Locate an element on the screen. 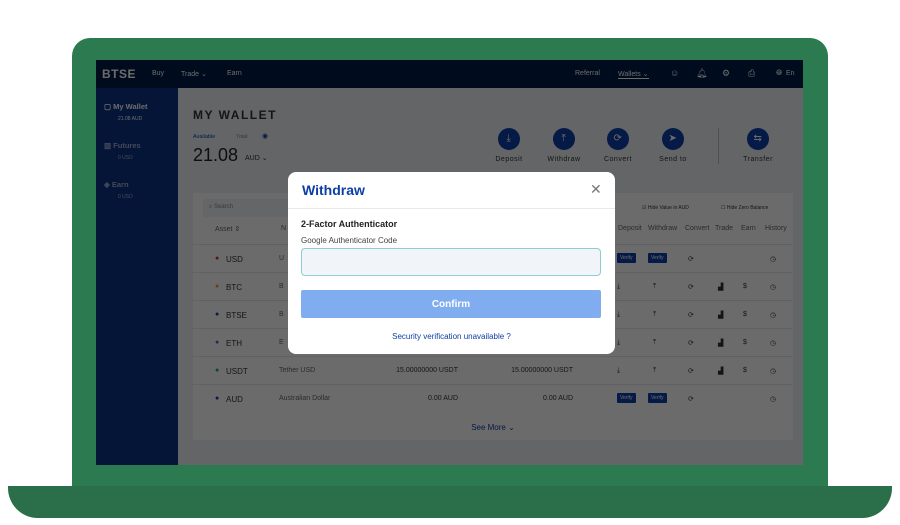 This screenshot has width=900, height=525. transfer-button: ⇆ Transfer is located at coordinates (758, 145).